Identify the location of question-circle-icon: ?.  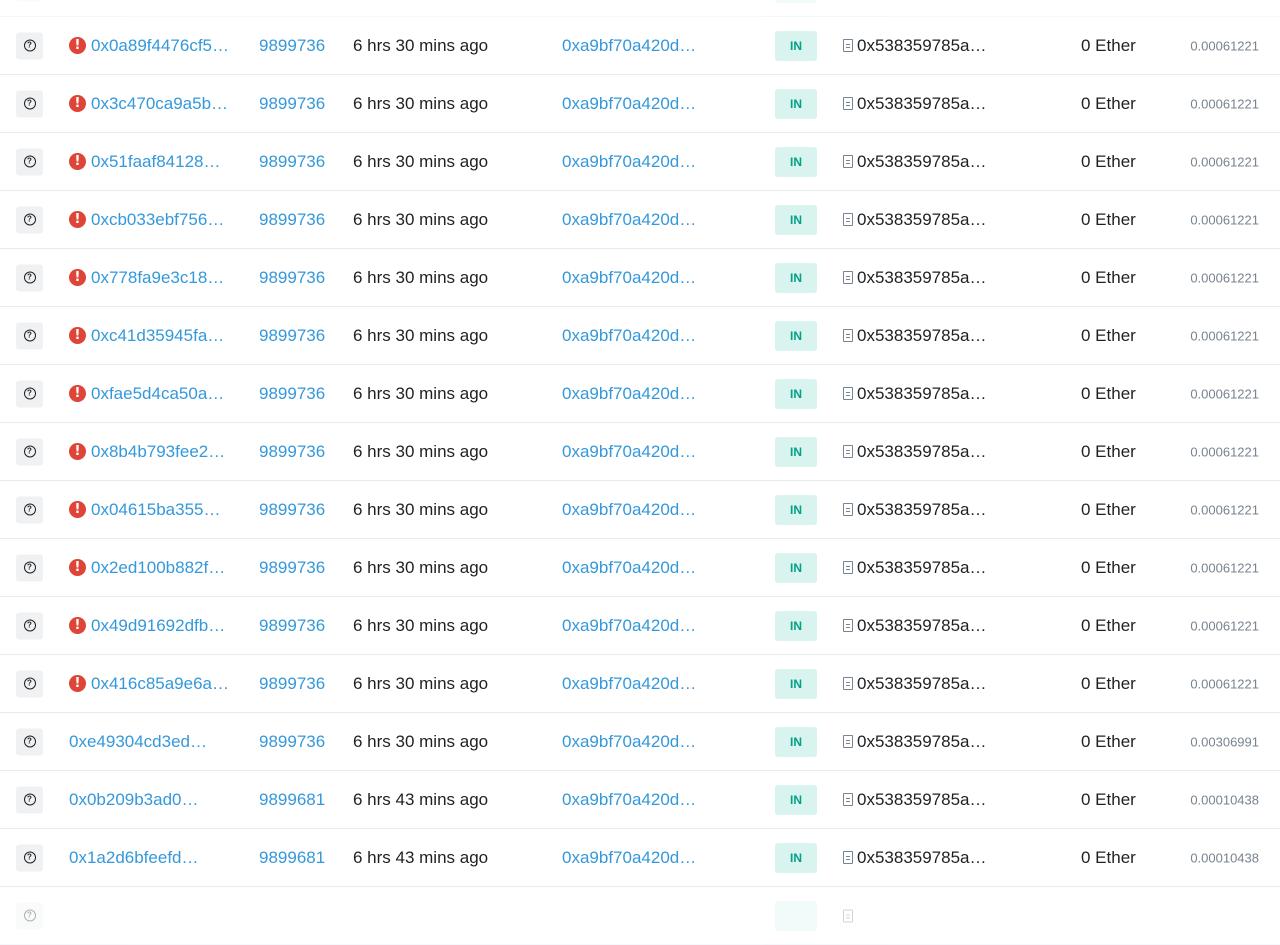
(29, 335).